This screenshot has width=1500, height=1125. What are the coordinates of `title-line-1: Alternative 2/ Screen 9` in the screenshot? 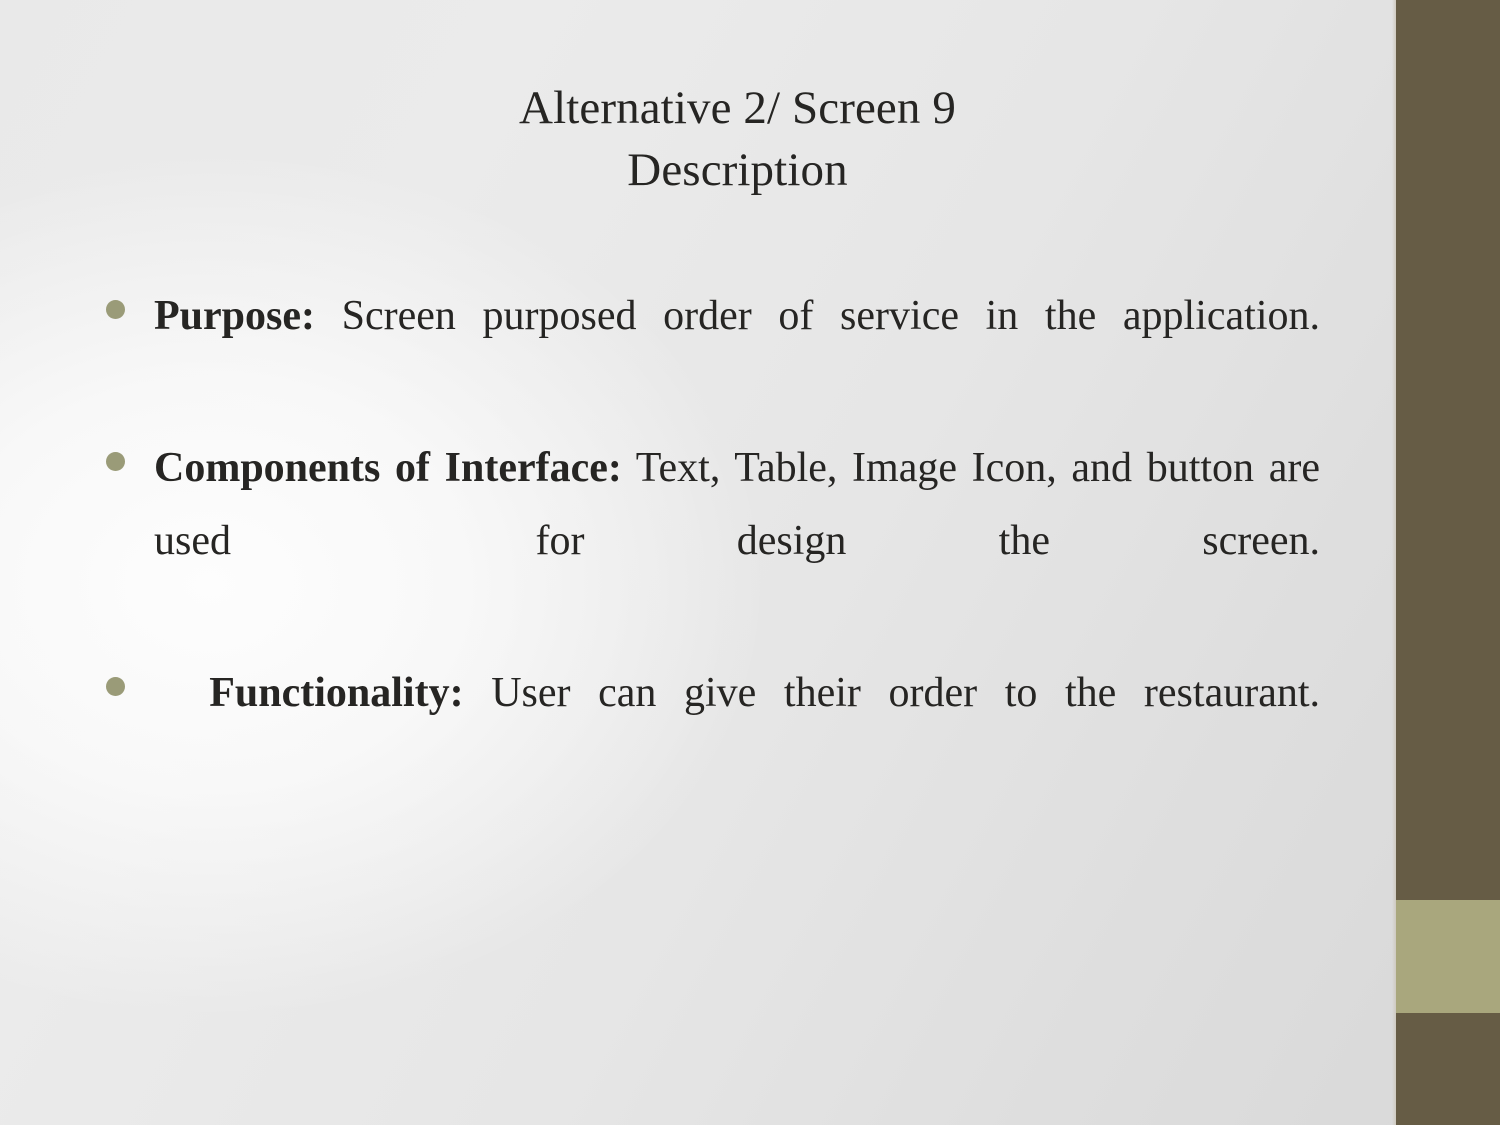 It's located at (737, 108).